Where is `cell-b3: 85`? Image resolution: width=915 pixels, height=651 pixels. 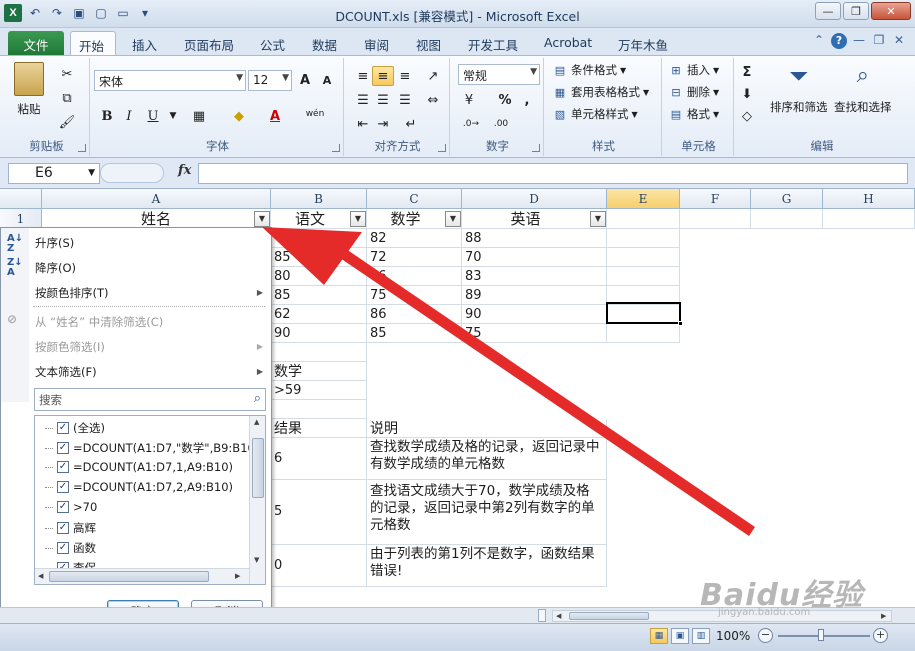
cell-b3: 85 is located at coordinates (319, 257).